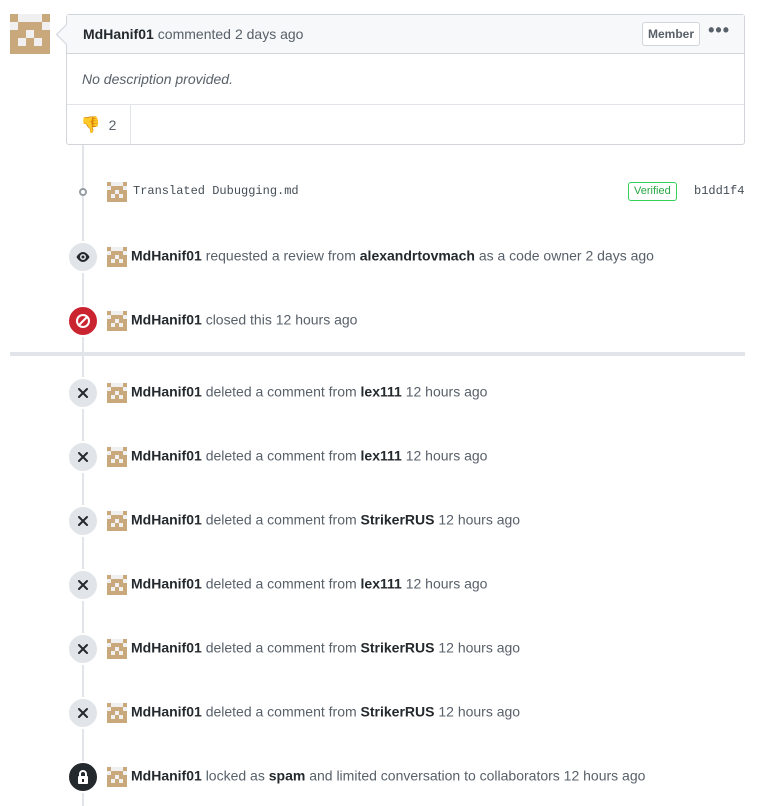  I want to click on thumbs-down-reaction: 👎 2, so click(99, 124).